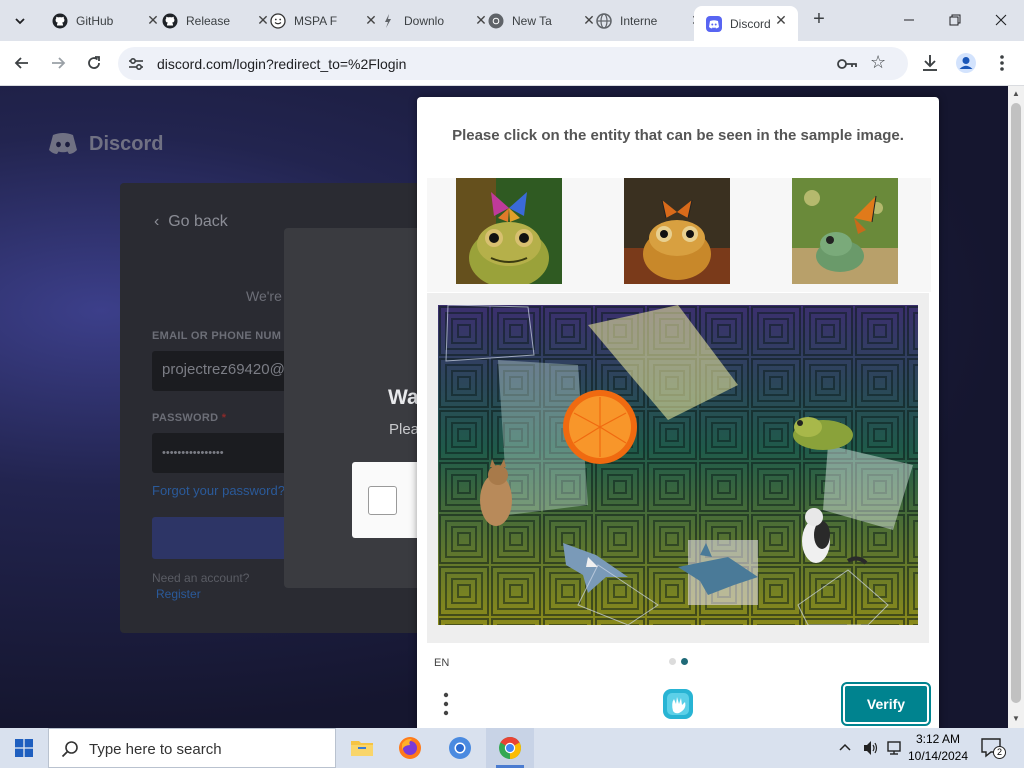 This screenshot has width=1024, height=768. Describe the element at coordinates (359, 408) in the screenshot. I see `captcha-wait-modal: Wa Plea` at that location.